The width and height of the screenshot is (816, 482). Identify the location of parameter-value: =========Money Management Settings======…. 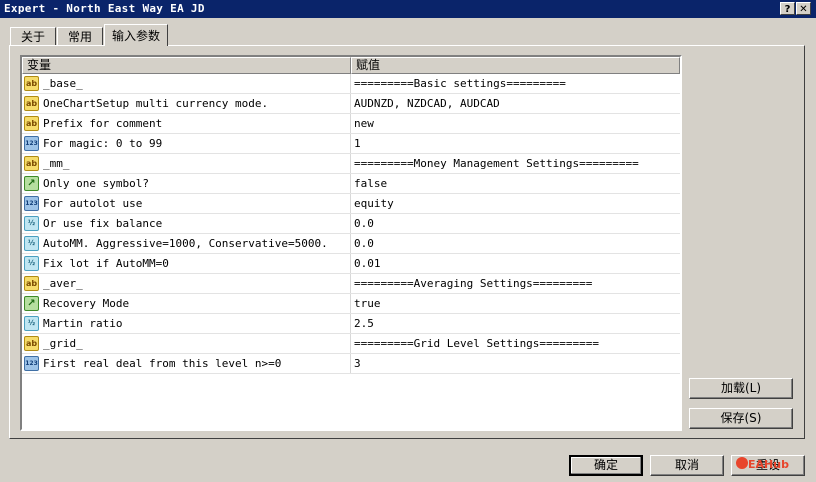
(496, 164).